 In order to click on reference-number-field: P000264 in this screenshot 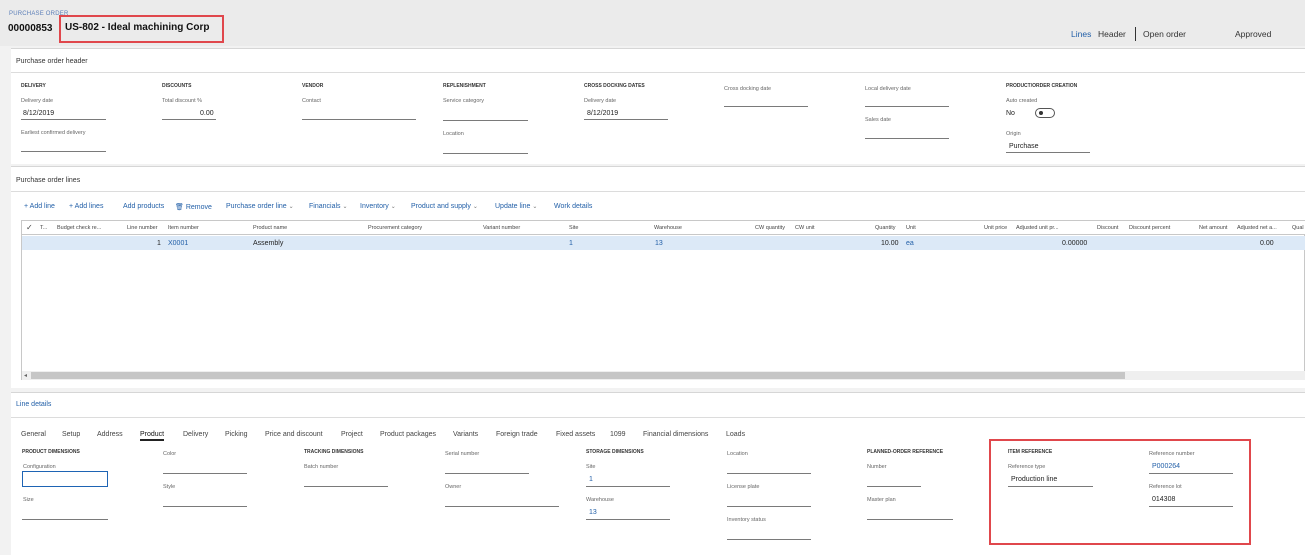, I will do `click(1166, 466)`.